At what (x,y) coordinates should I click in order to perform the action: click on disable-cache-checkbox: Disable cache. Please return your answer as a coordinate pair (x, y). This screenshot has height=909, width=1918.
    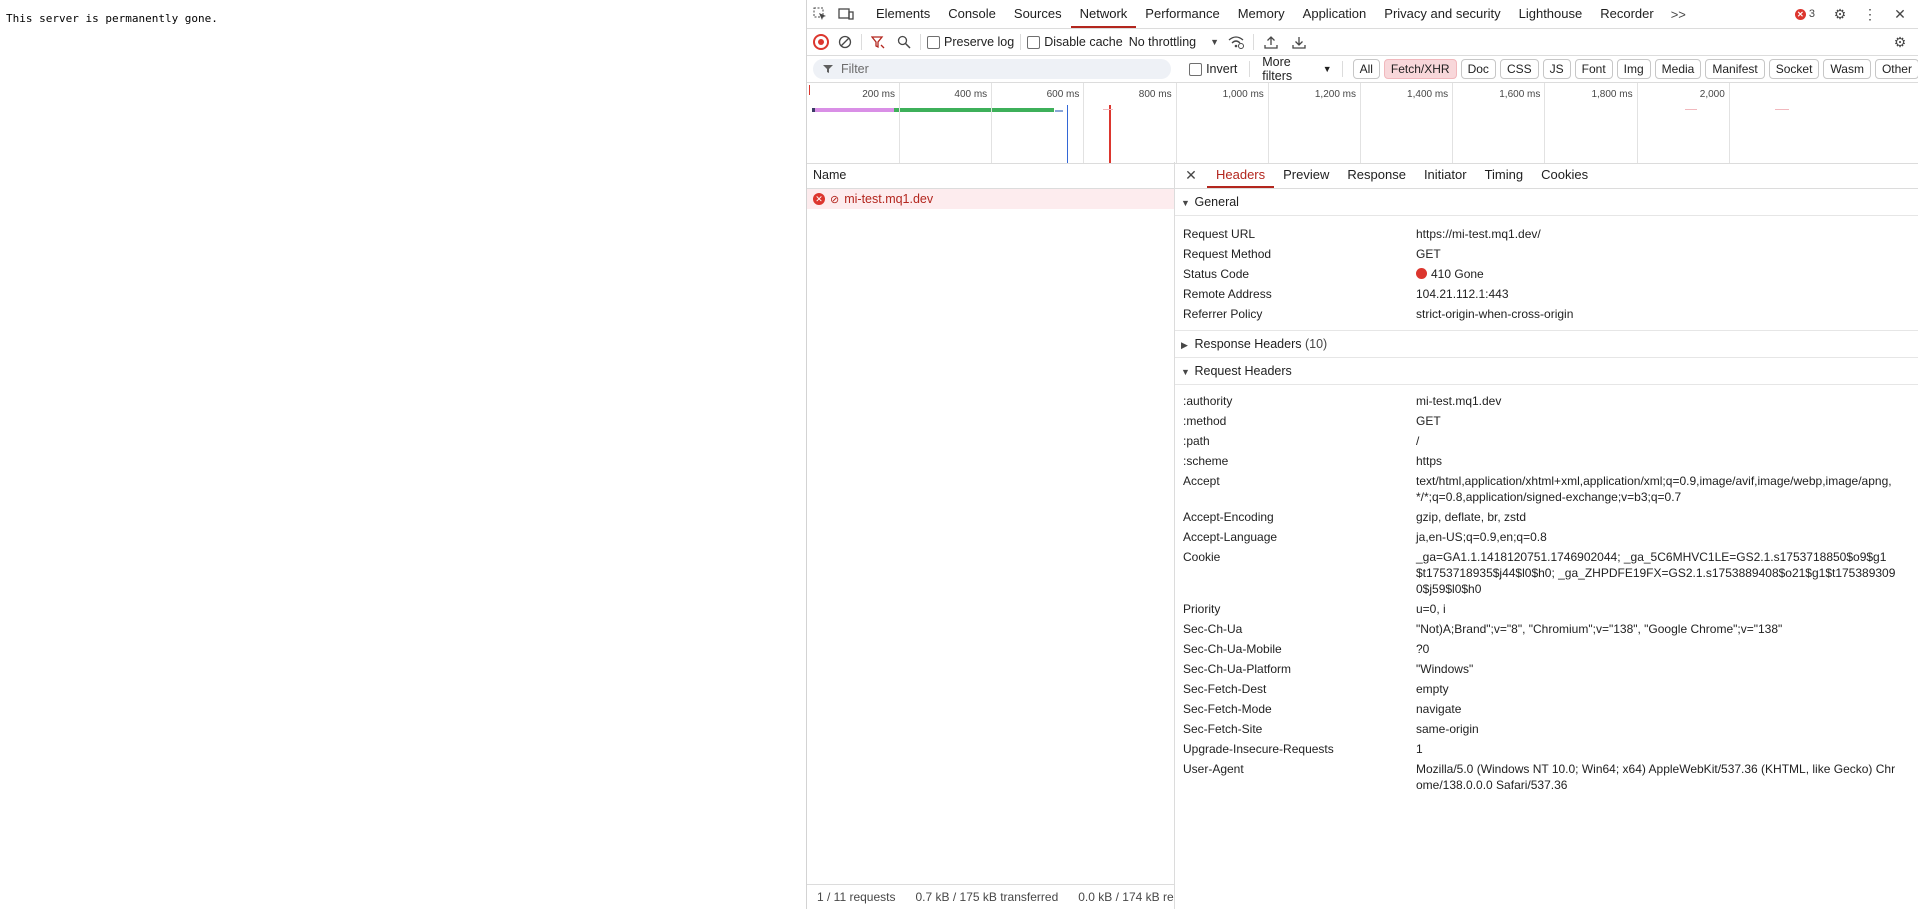
    Looking at the image, I should click on (1075, 42).